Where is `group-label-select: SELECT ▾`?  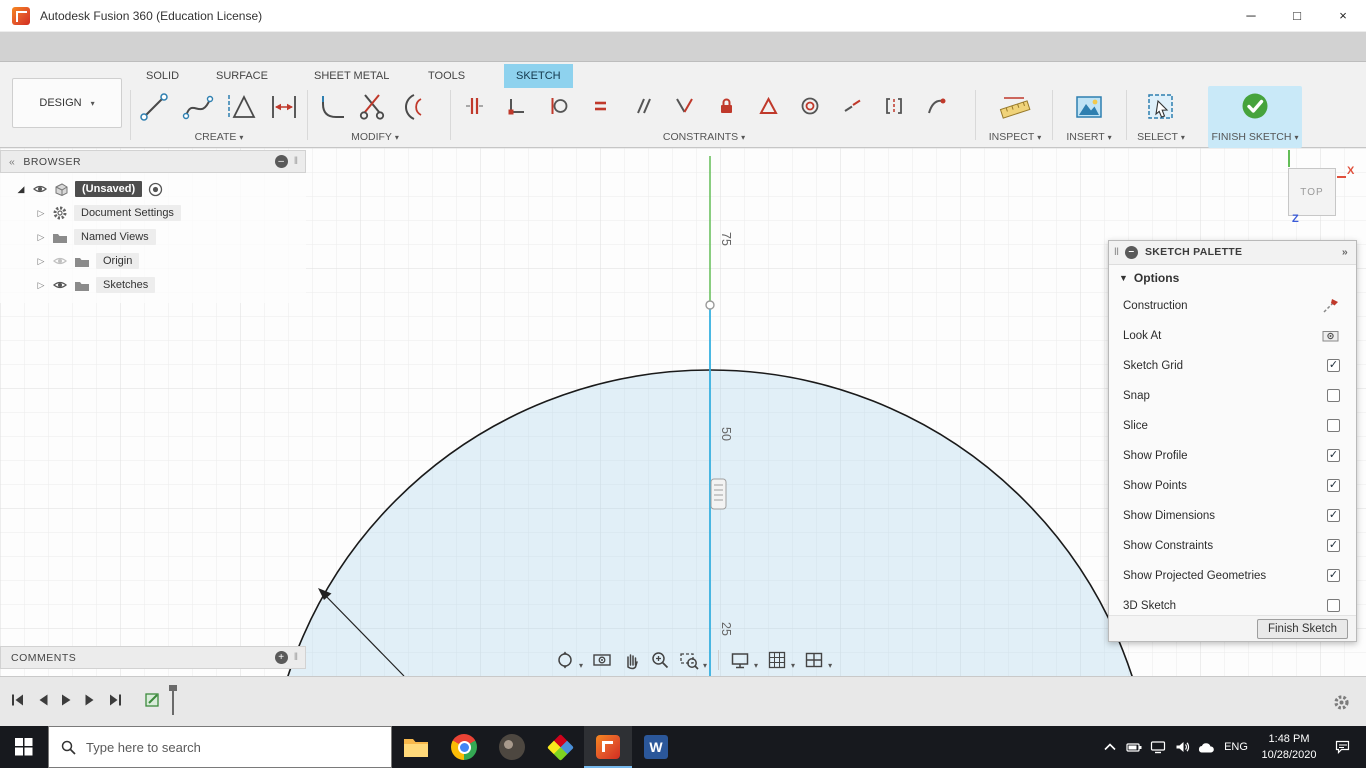 group-label-select: SELECT ▾ is located at coordinates (1161, 137).